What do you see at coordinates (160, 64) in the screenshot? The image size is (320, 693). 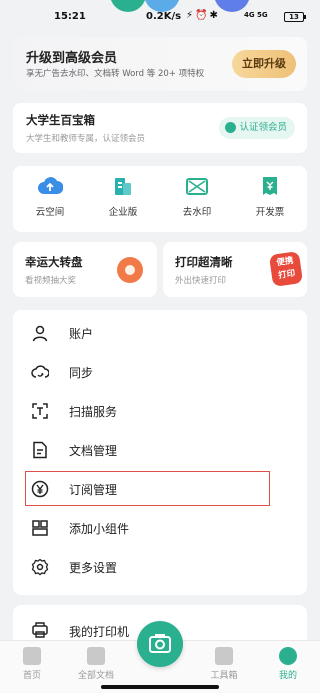 I see `vip-upgrade-banner: 升级到高级会员 享无广告去水印、文档转 Word 等 20+ 项特权 立即升级` at bounding box center [160, 64].